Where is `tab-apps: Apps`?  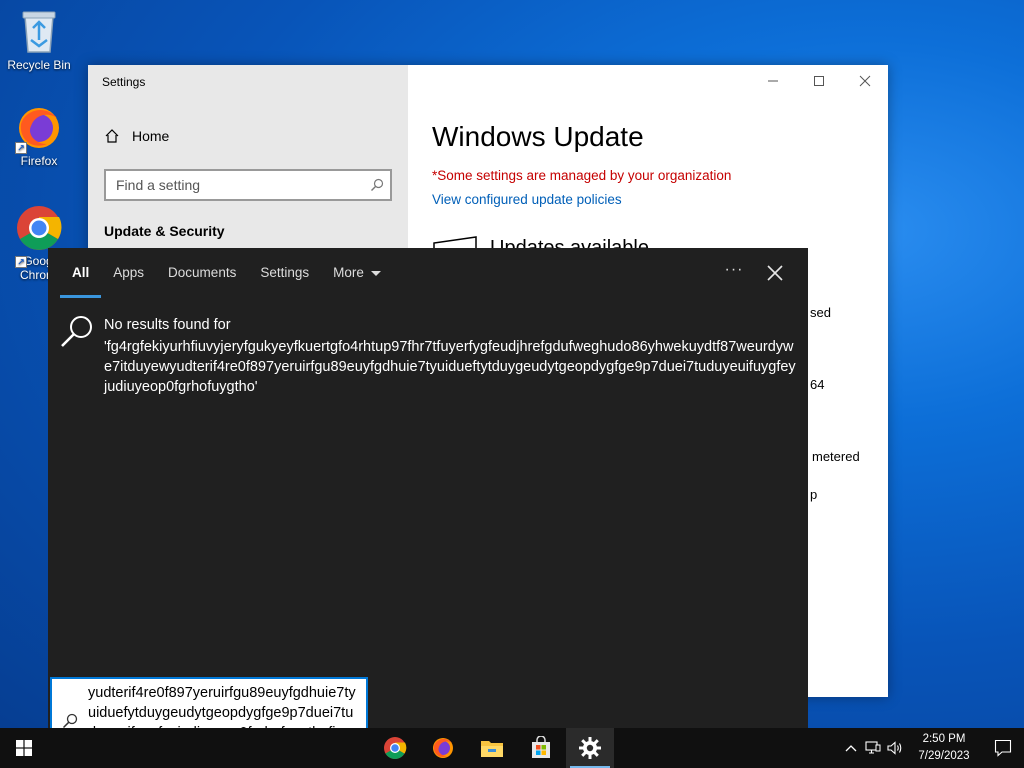 tab-apps: Apps is located at coordinates (128, 273).